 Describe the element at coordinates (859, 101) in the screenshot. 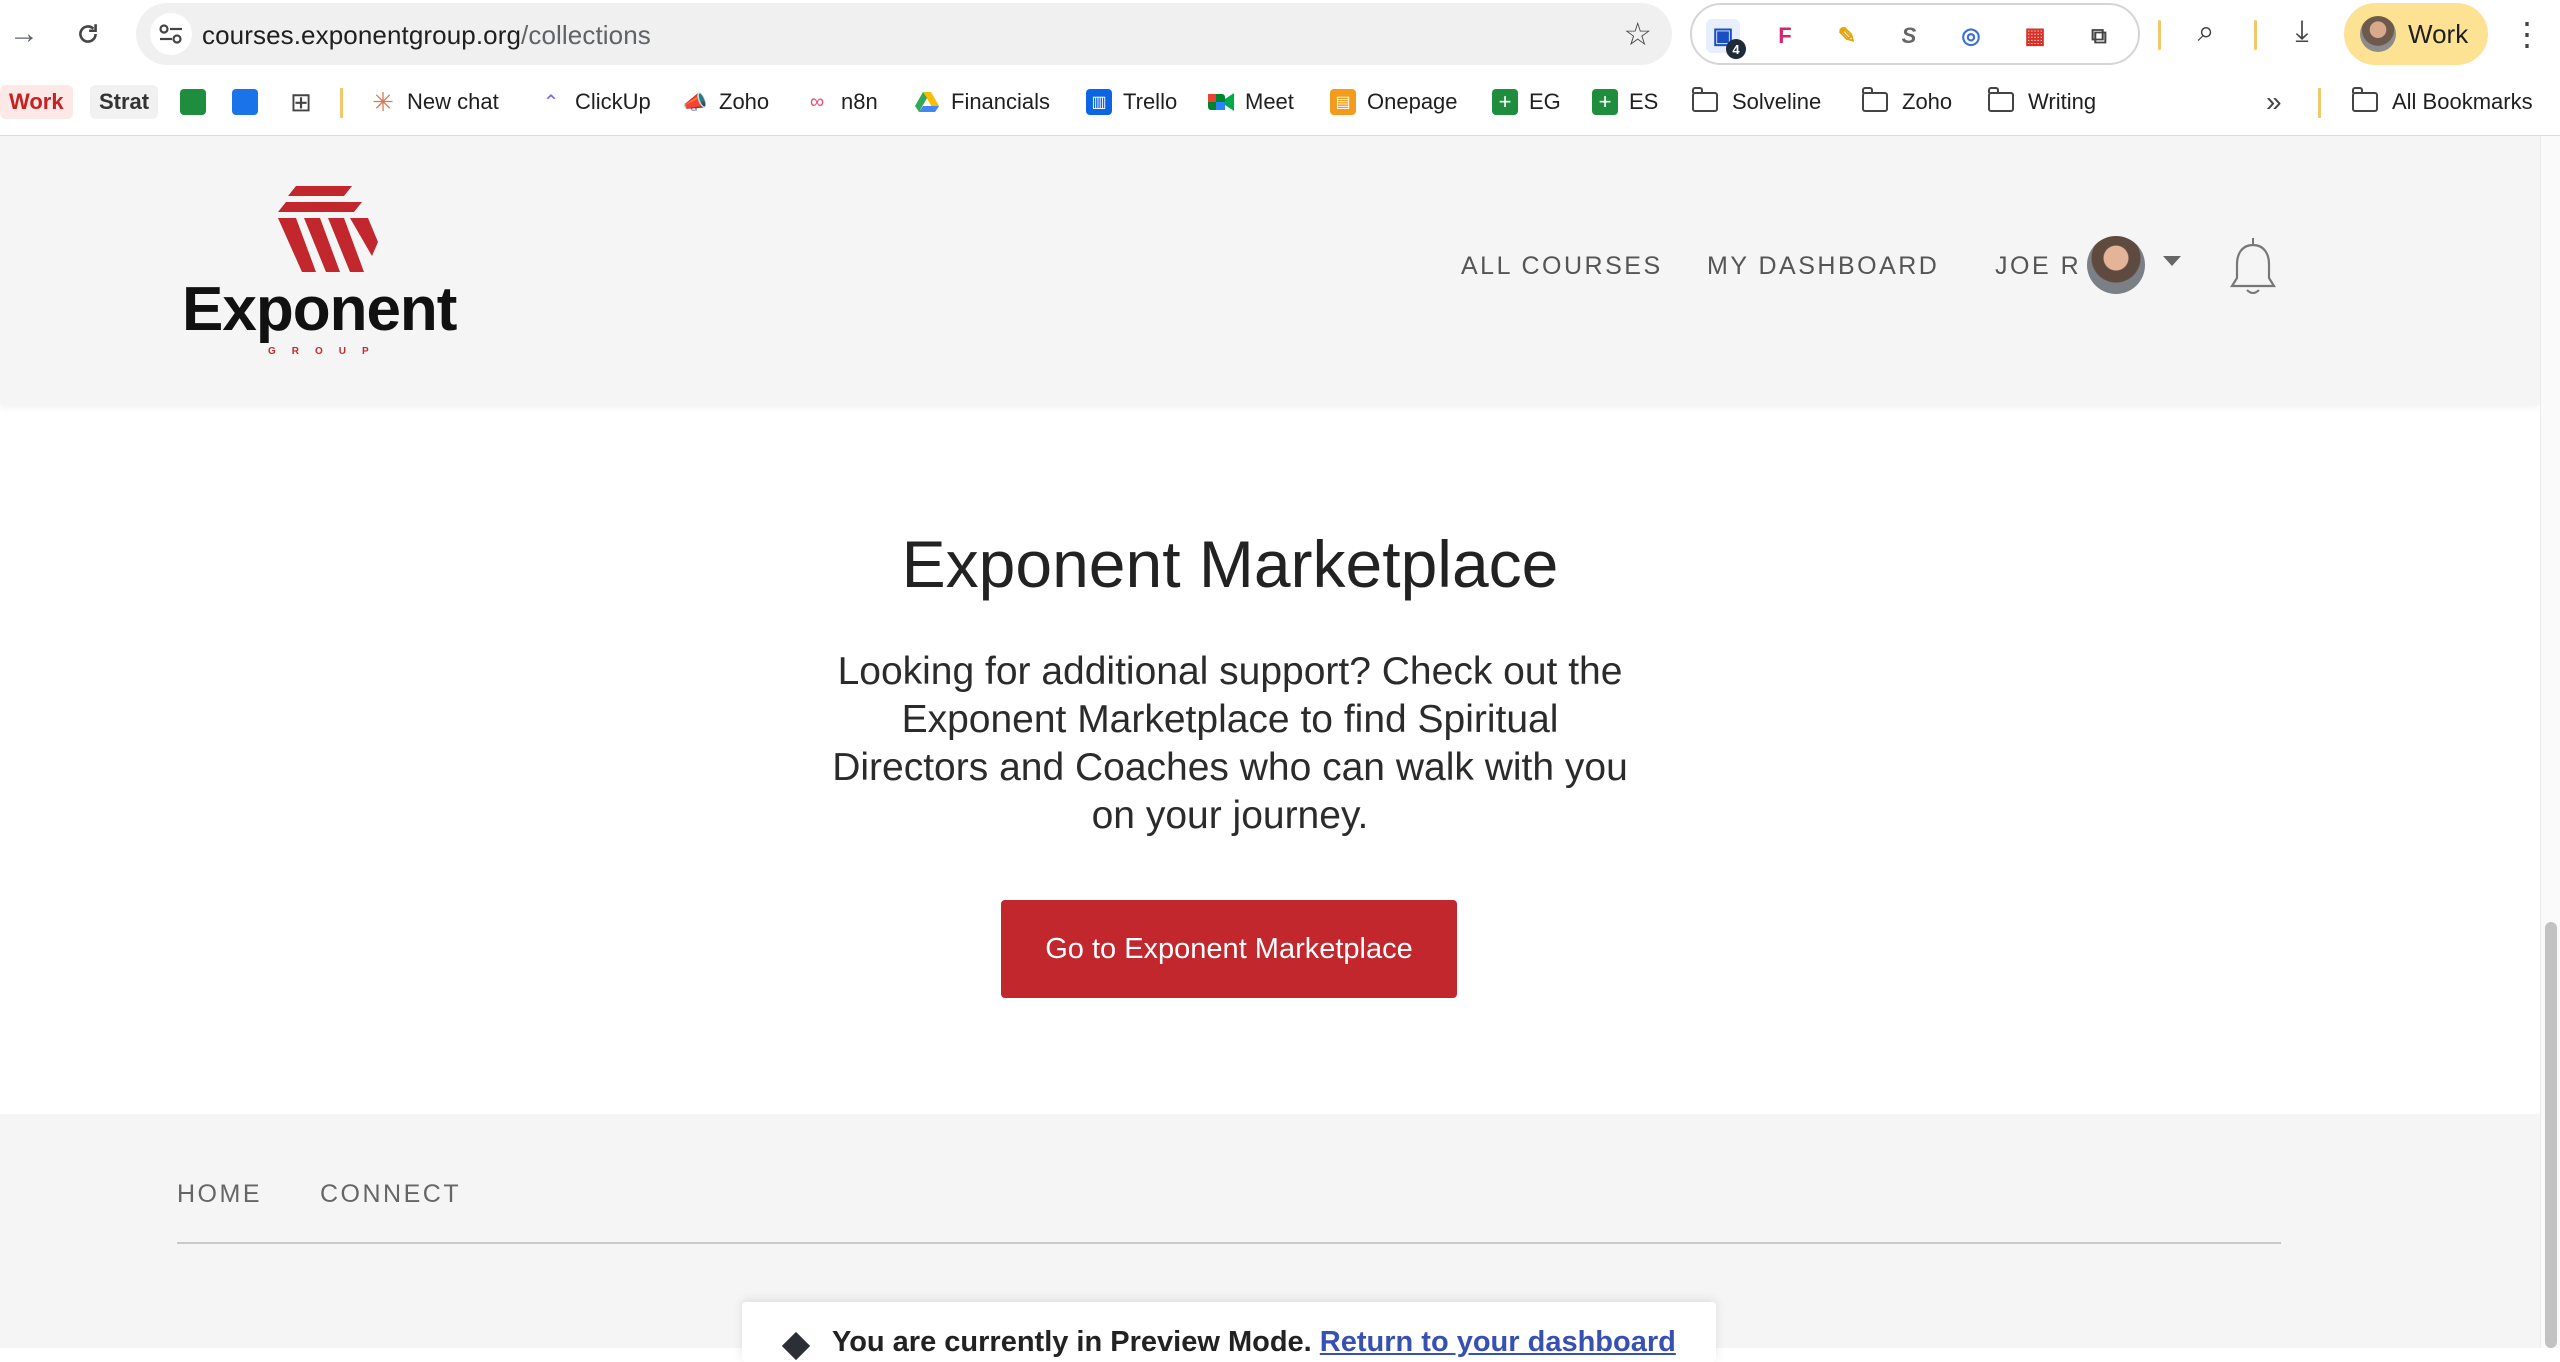

I see `bookmark-label: n8n` at that location.